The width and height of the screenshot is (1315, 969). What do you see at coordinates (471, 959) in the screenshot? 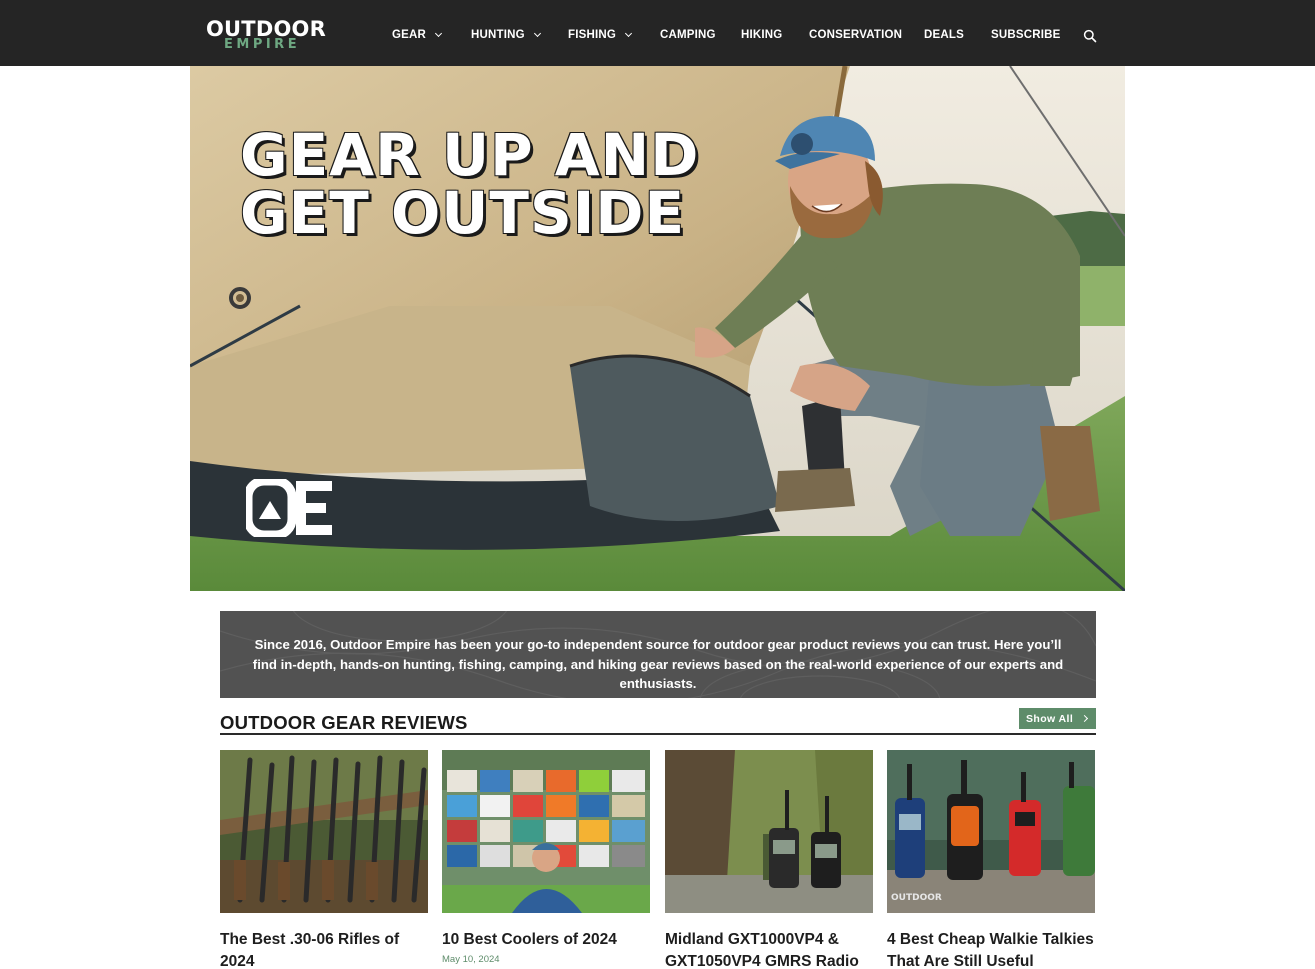
I see `card-date: May 10, 2024` at bounding box center [471, 959].